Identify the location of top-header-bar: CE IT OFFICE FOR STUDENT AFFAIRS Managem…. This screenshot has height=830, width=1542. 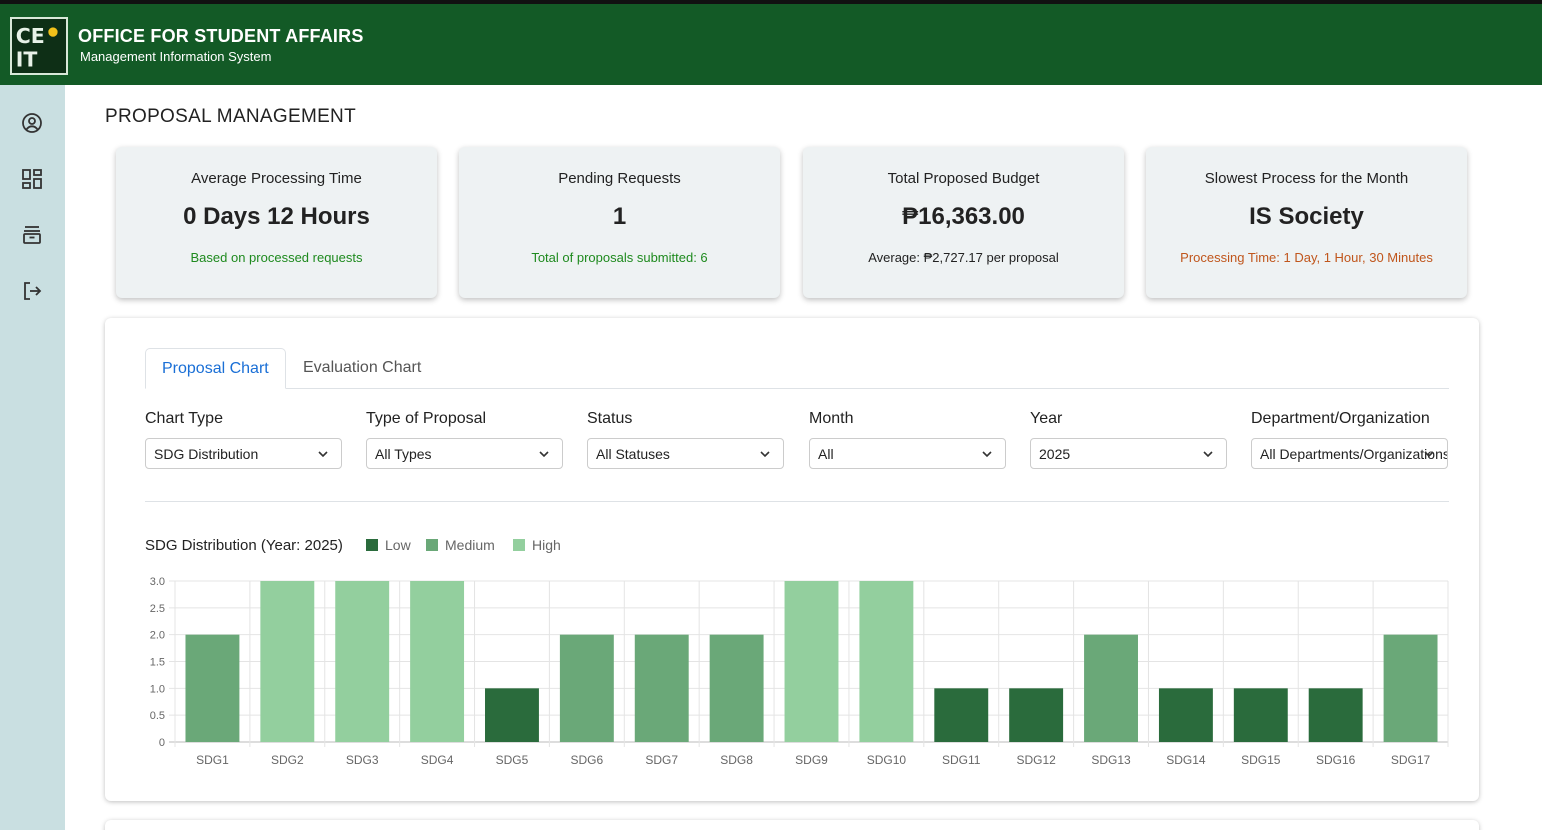
(771, 42).